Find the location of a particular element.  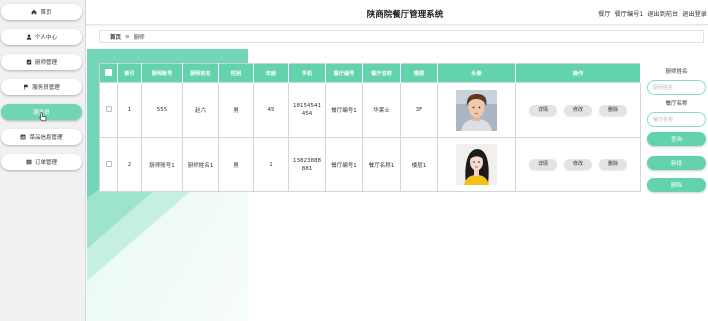

restaurant-name-input is located at coordinates (676, 119).